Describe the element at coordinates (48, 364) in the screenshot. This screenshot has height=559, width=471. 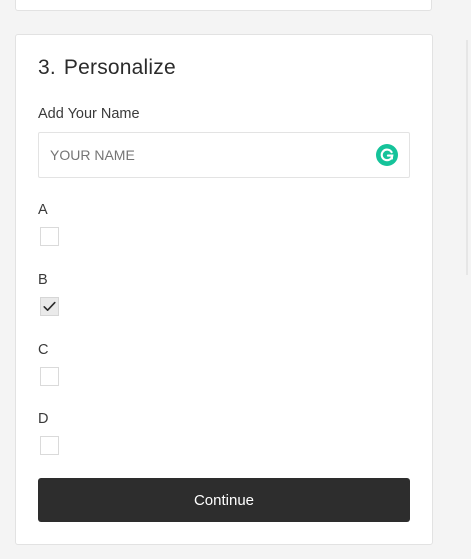
I see `option-c: C` at that location.